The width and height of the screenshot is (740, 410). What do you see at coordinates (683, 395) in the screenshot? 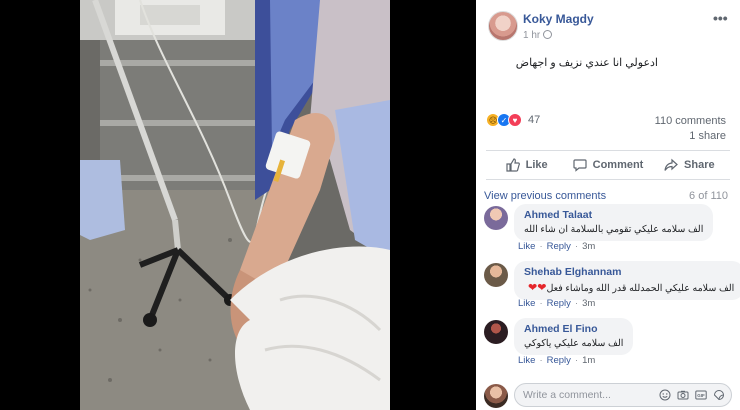
I see `camera-icon` at bounding box center [683, 395].